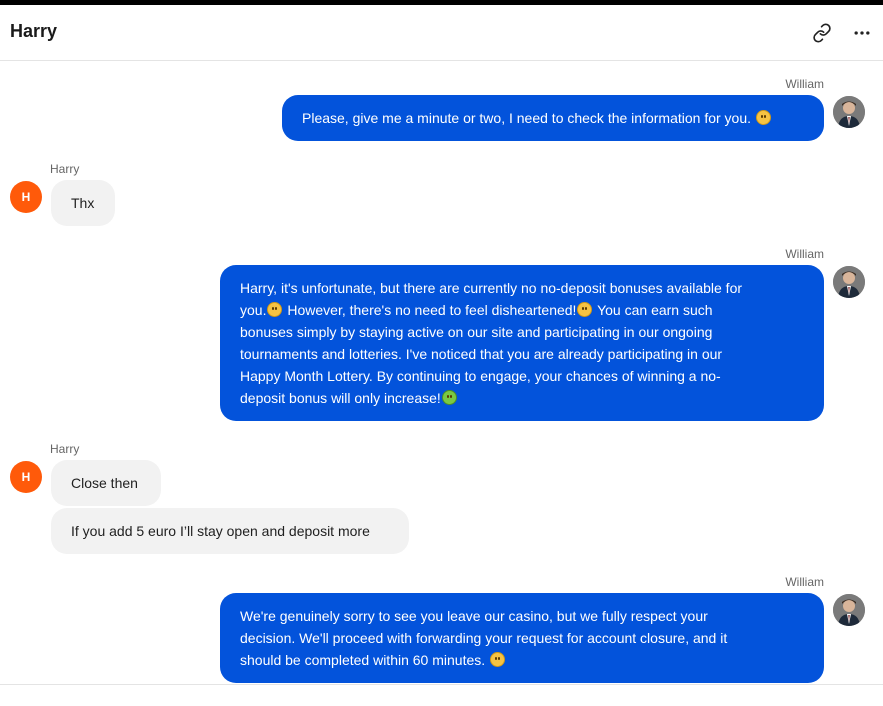  What do you see at coordinates (522, 660) in the screenshot?
I see `message-line: should be completed within 60 minutes.` at bounding box center [522, 660].